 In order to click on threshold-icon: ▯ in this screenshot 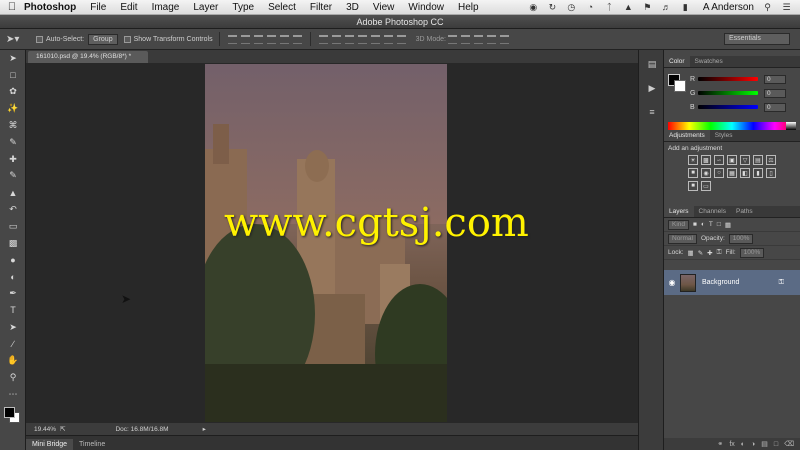, I will do `click(771, 173)`.